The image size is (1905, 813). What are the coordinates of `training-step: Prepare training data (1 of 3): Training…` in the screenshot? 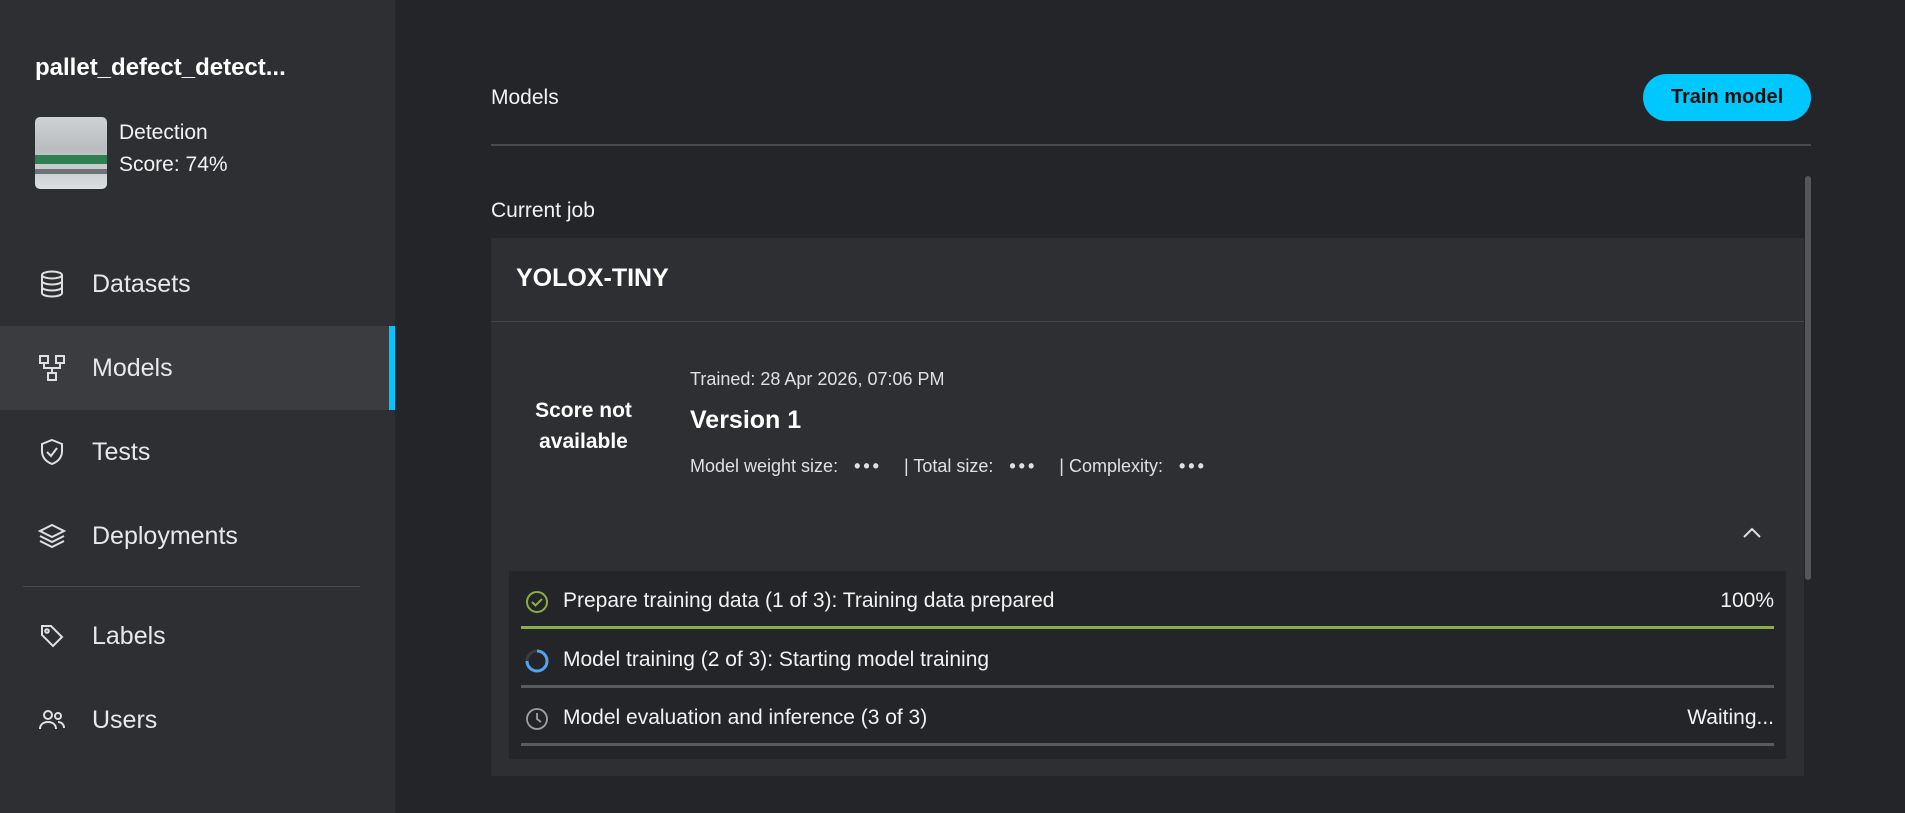 It's located at (1147, 601).